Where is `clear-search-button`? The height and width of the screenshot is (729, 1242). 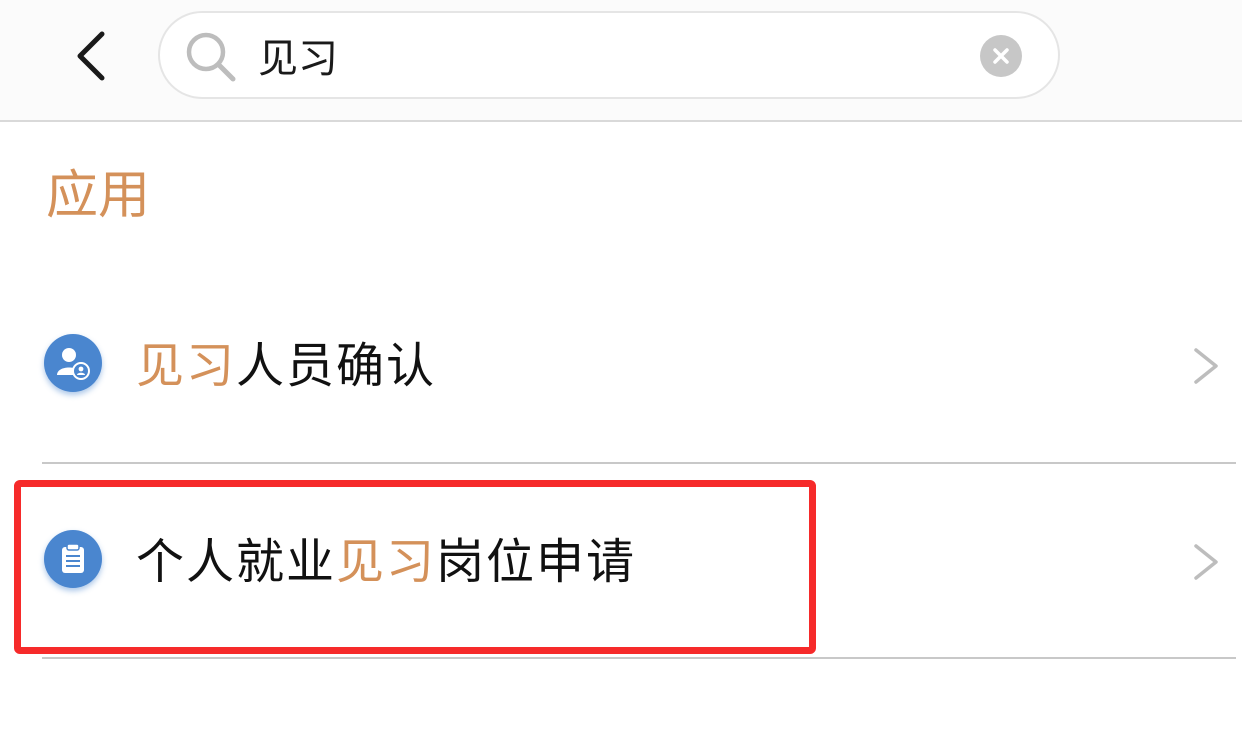 clear-search-button is located at coordinates (1001, 56).